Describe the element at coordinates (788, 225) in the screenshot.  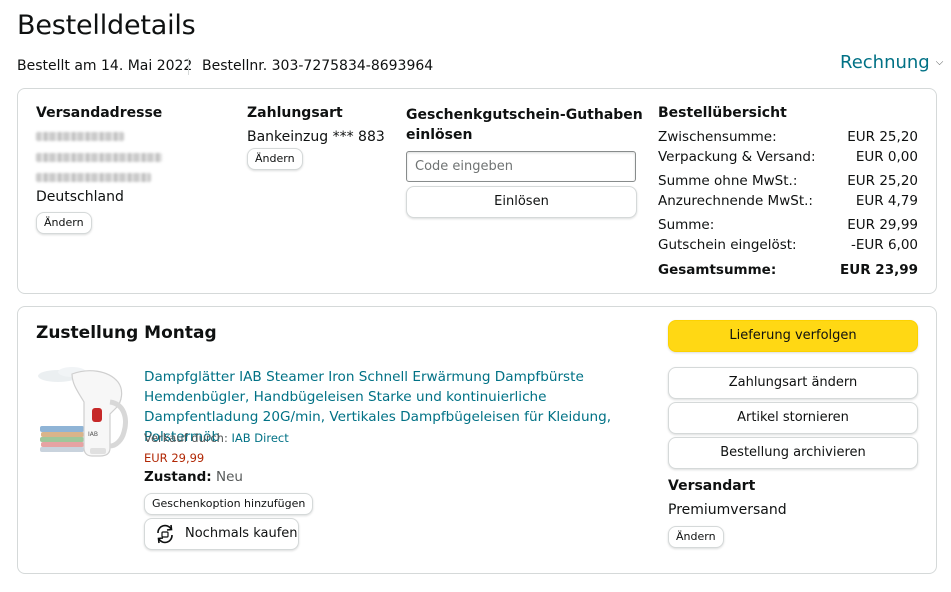
I see `summary-row-sum: Summe: EUR 29,99` at that location.